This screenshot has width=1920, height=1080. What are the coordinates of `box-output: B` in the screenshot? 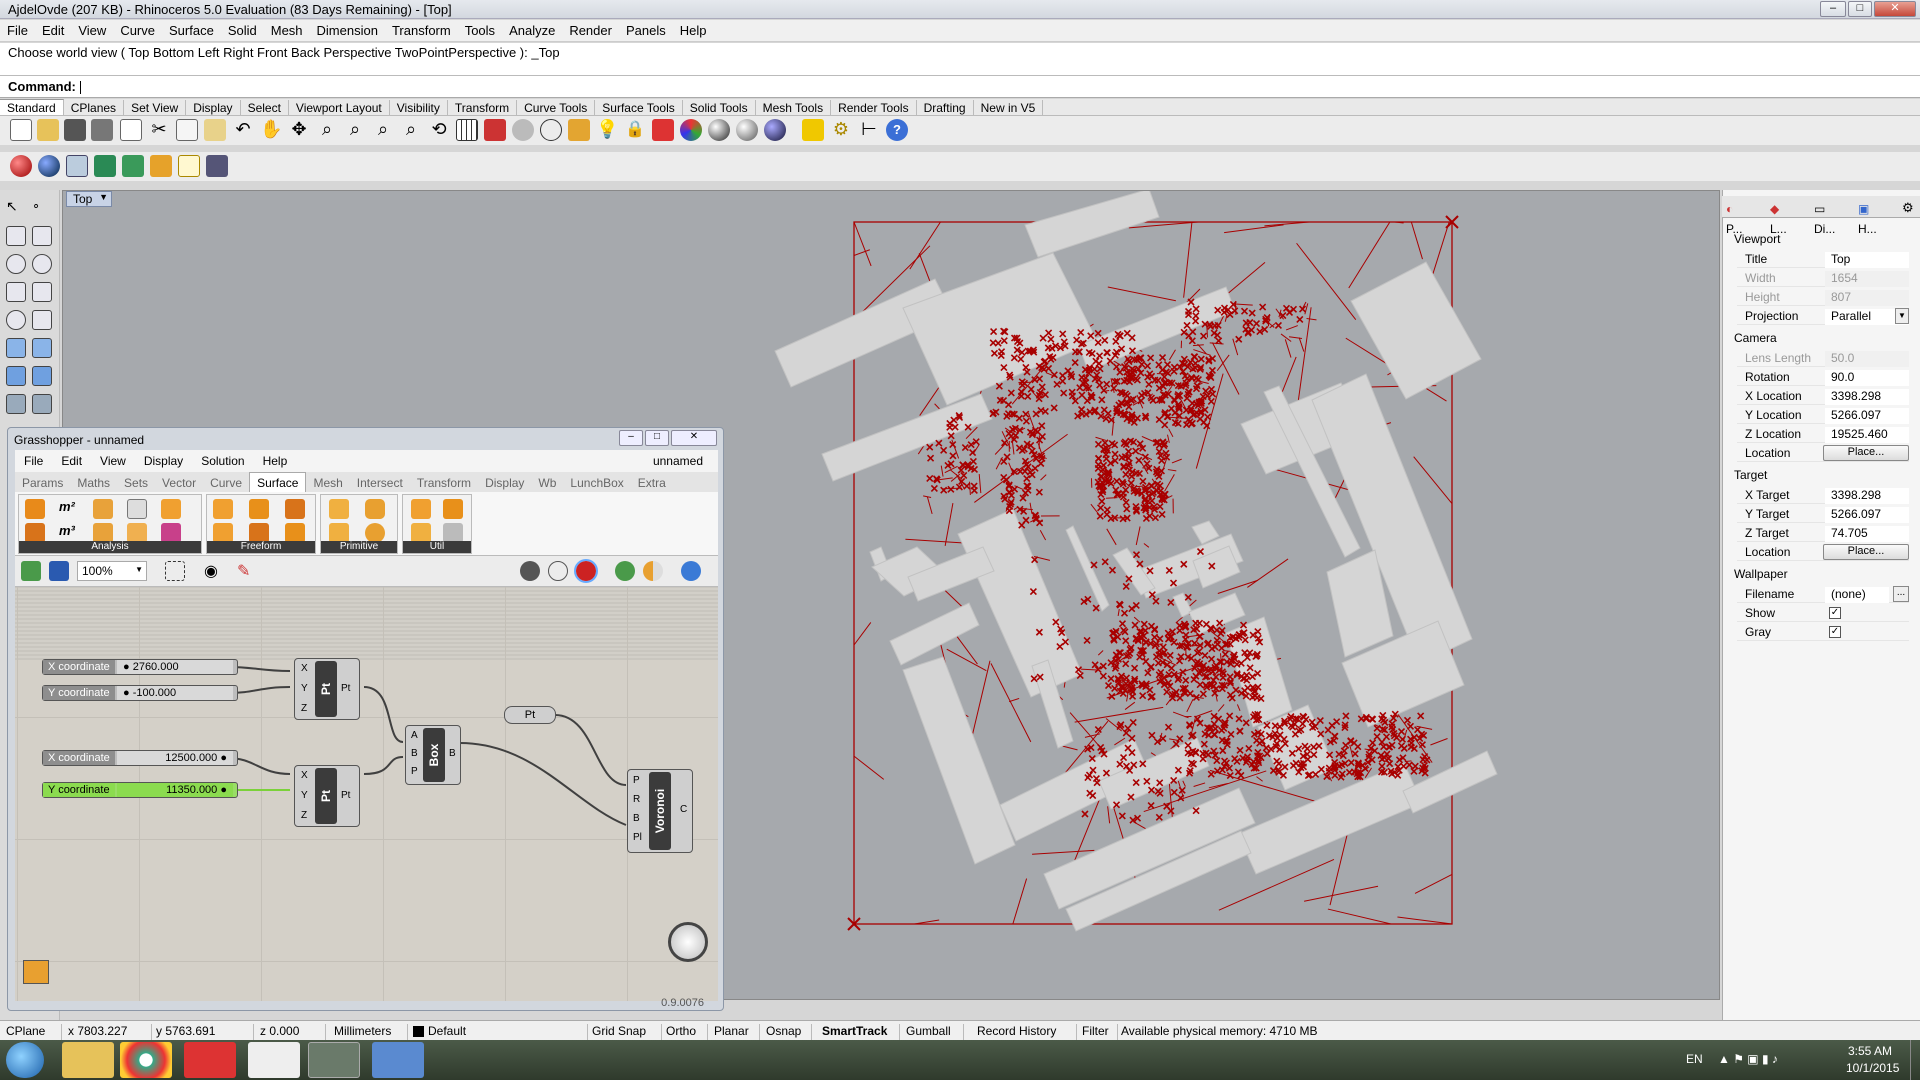 It's located at (452, 753).